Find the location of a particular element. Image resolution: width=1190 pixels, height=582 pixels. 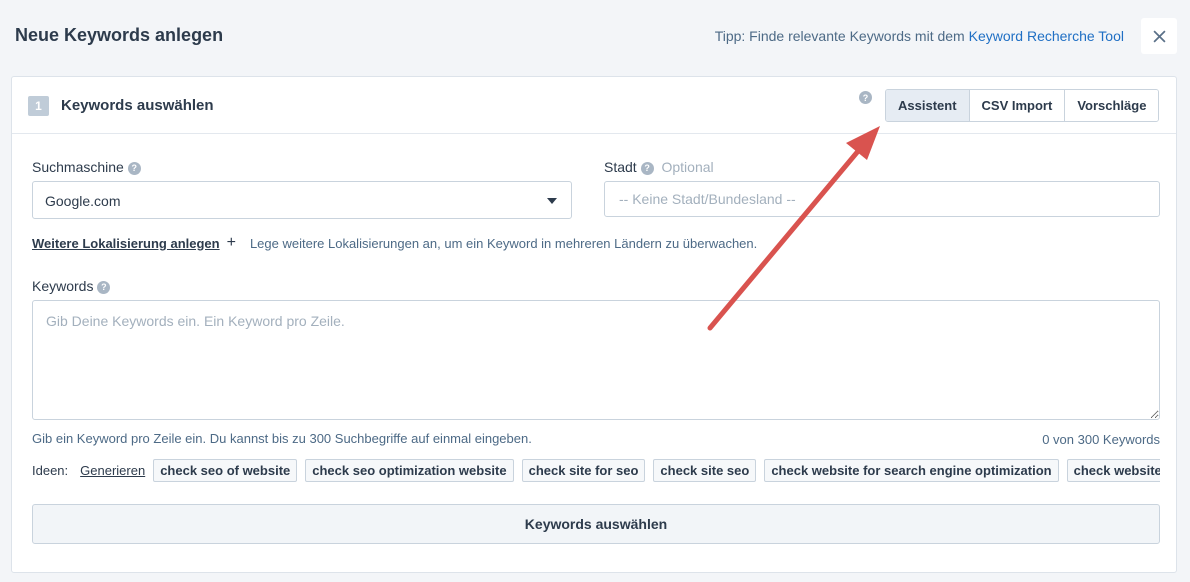

add-localization-link: Weitere Lokalisierung anlegen is located at coordinates (126, 243).